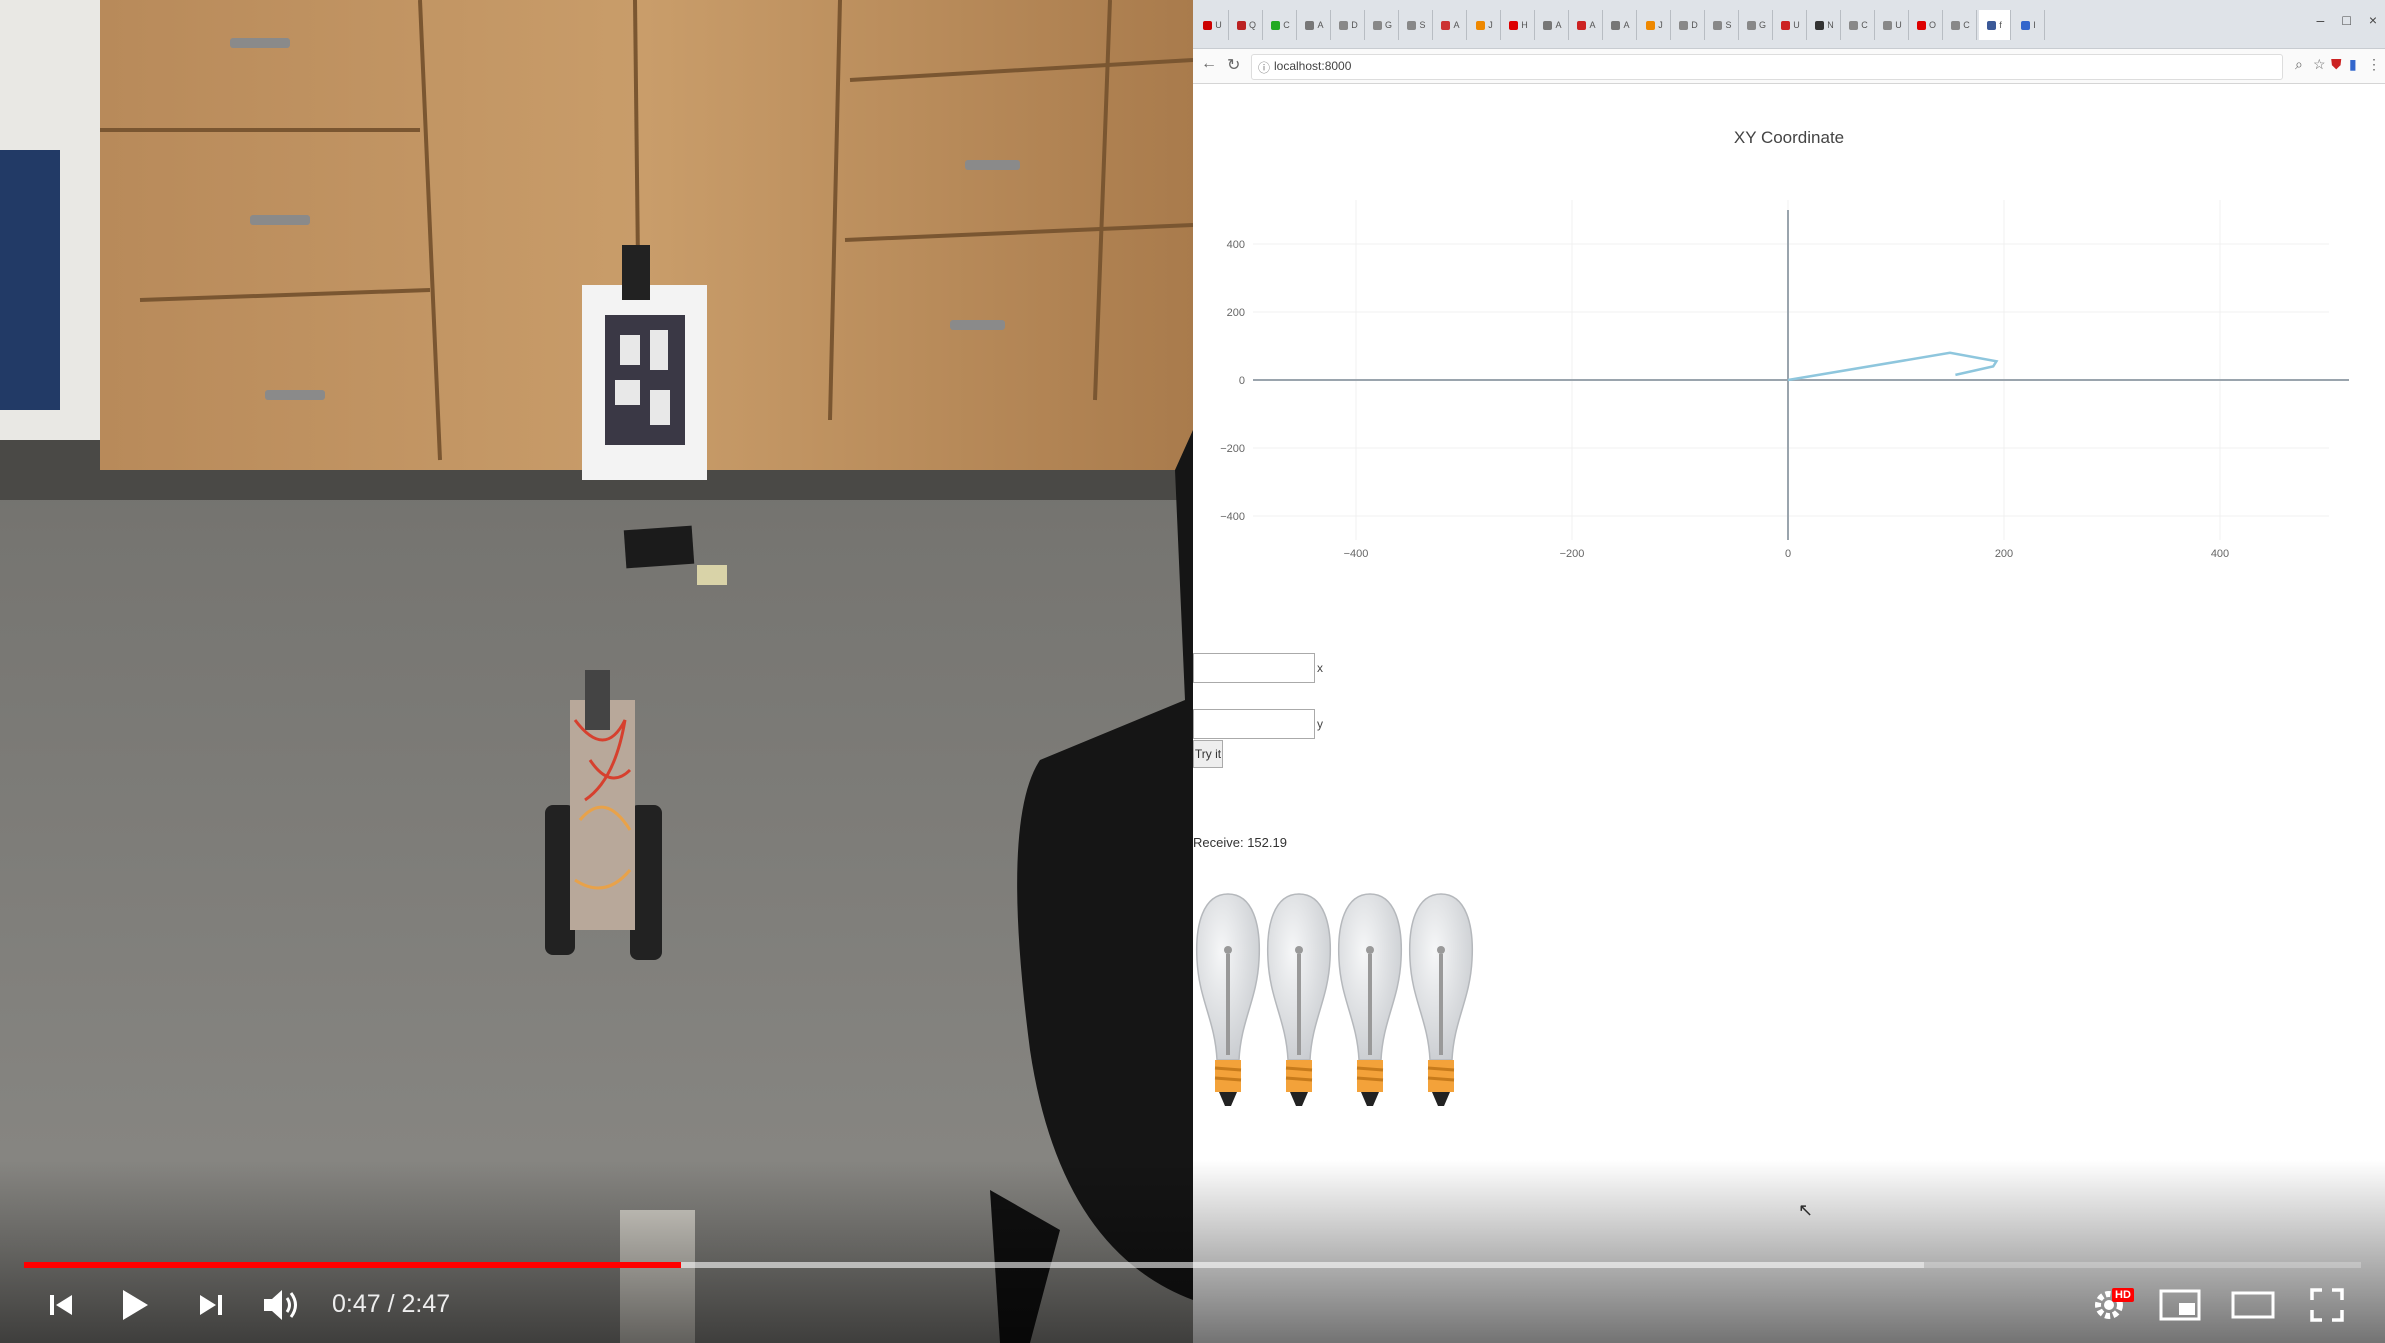  What do you see at coordinates (1320, 724) in the screenshot?
I see `y-input-label: y` at bounding box center [1320, 724].